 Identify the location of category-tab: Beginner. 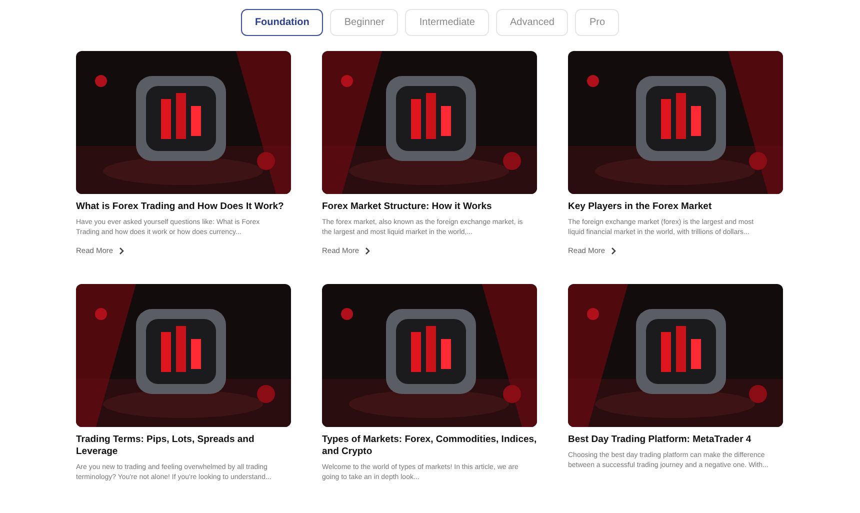
(364, 22).